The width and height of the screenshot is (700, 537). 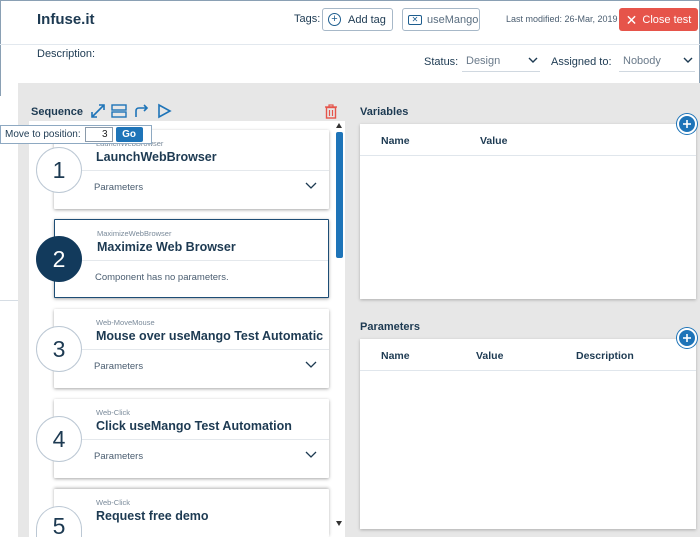 What do you see at coordinates (66, 54) in the screenshot?
I see `description-label: Description:` at bounding box center [66, 54].